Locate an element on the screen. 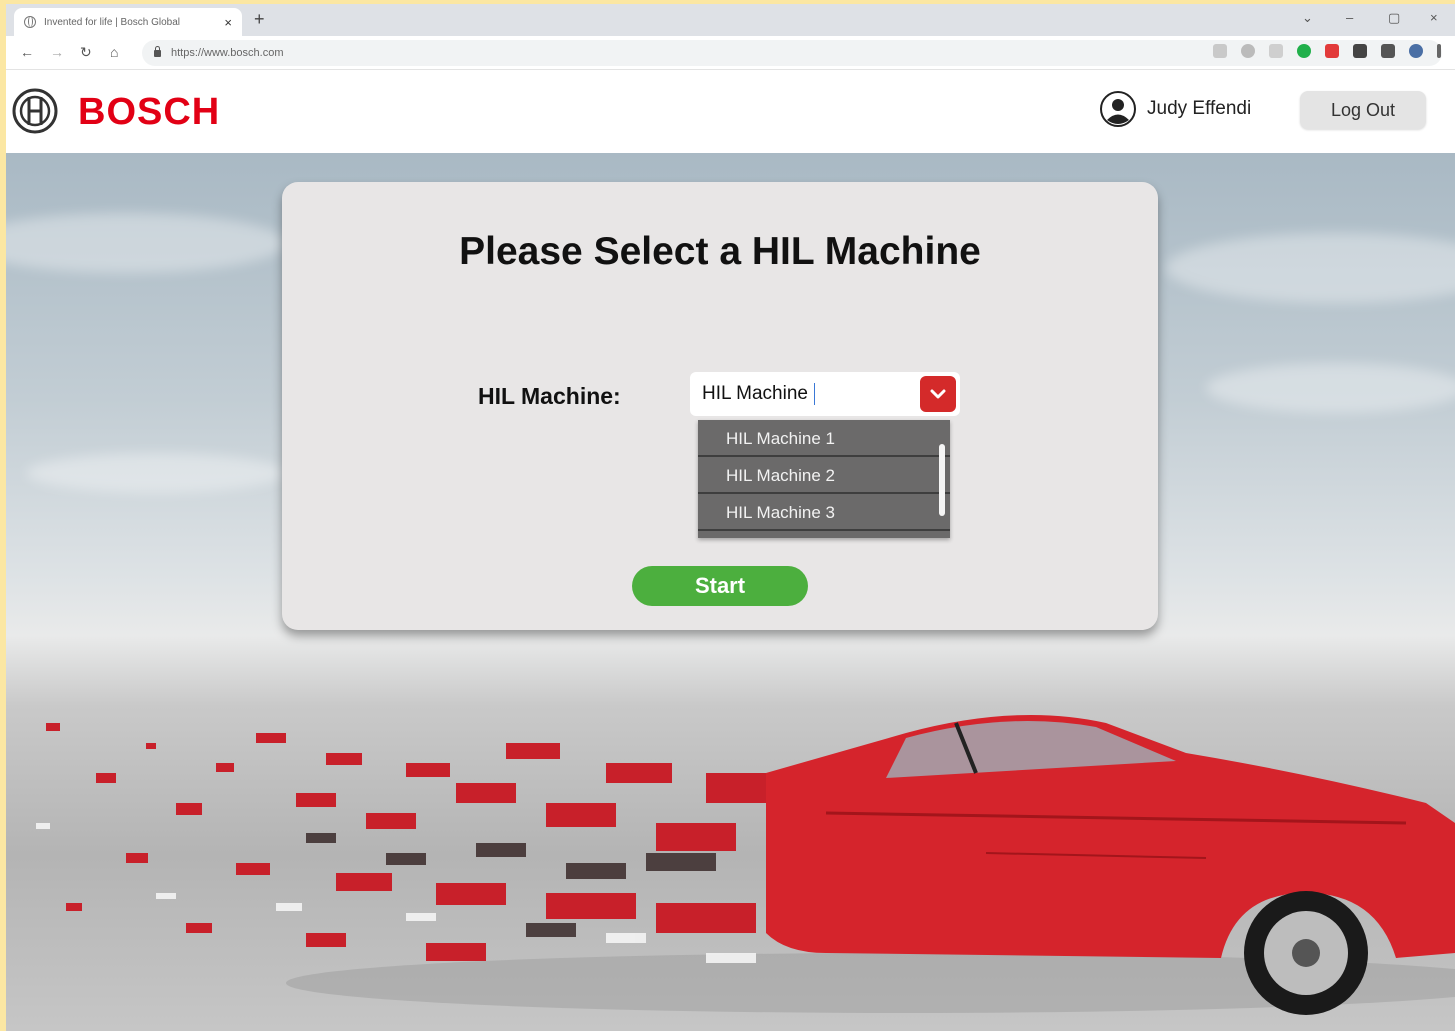  close-window-icon: × is located at coordinates (1434, 17).